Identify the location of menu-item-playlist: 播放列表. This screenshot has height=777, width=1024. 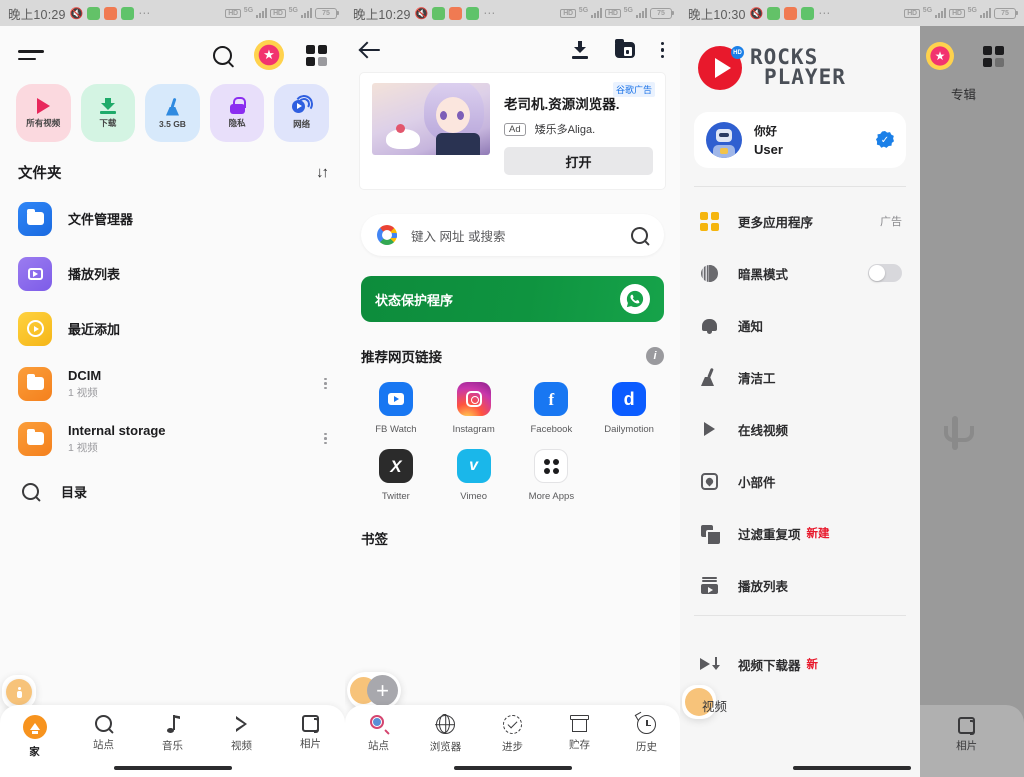
(800, 585).